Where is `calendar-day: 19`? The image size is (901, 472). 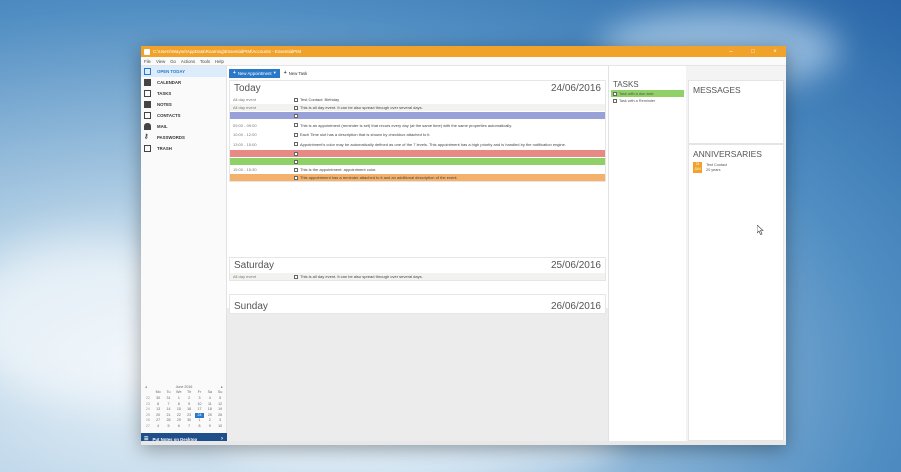 calendar-day: 19 is located at coordinates (220, 409).